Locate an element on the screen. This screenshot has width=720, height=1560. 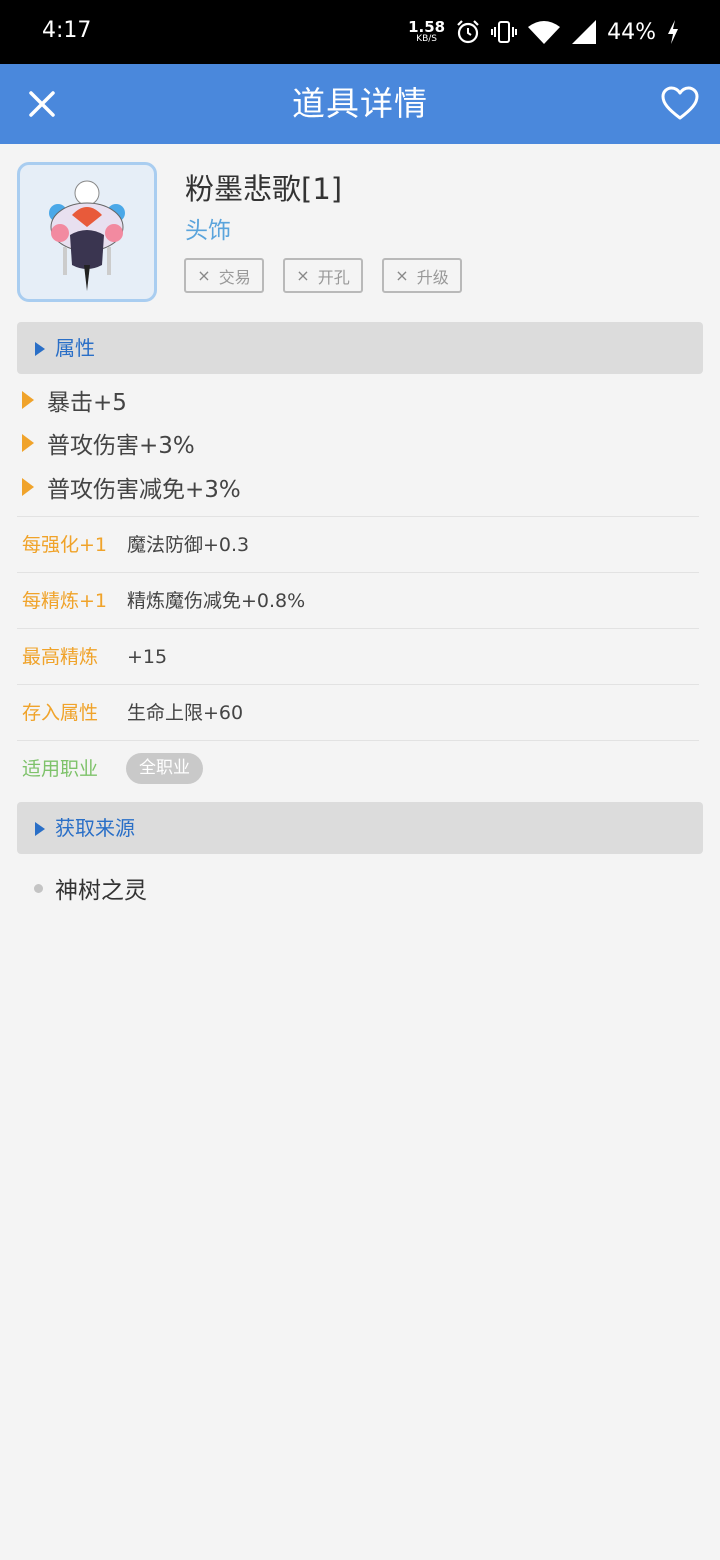
section-title: 属性 is located at coordinates (75, 348).